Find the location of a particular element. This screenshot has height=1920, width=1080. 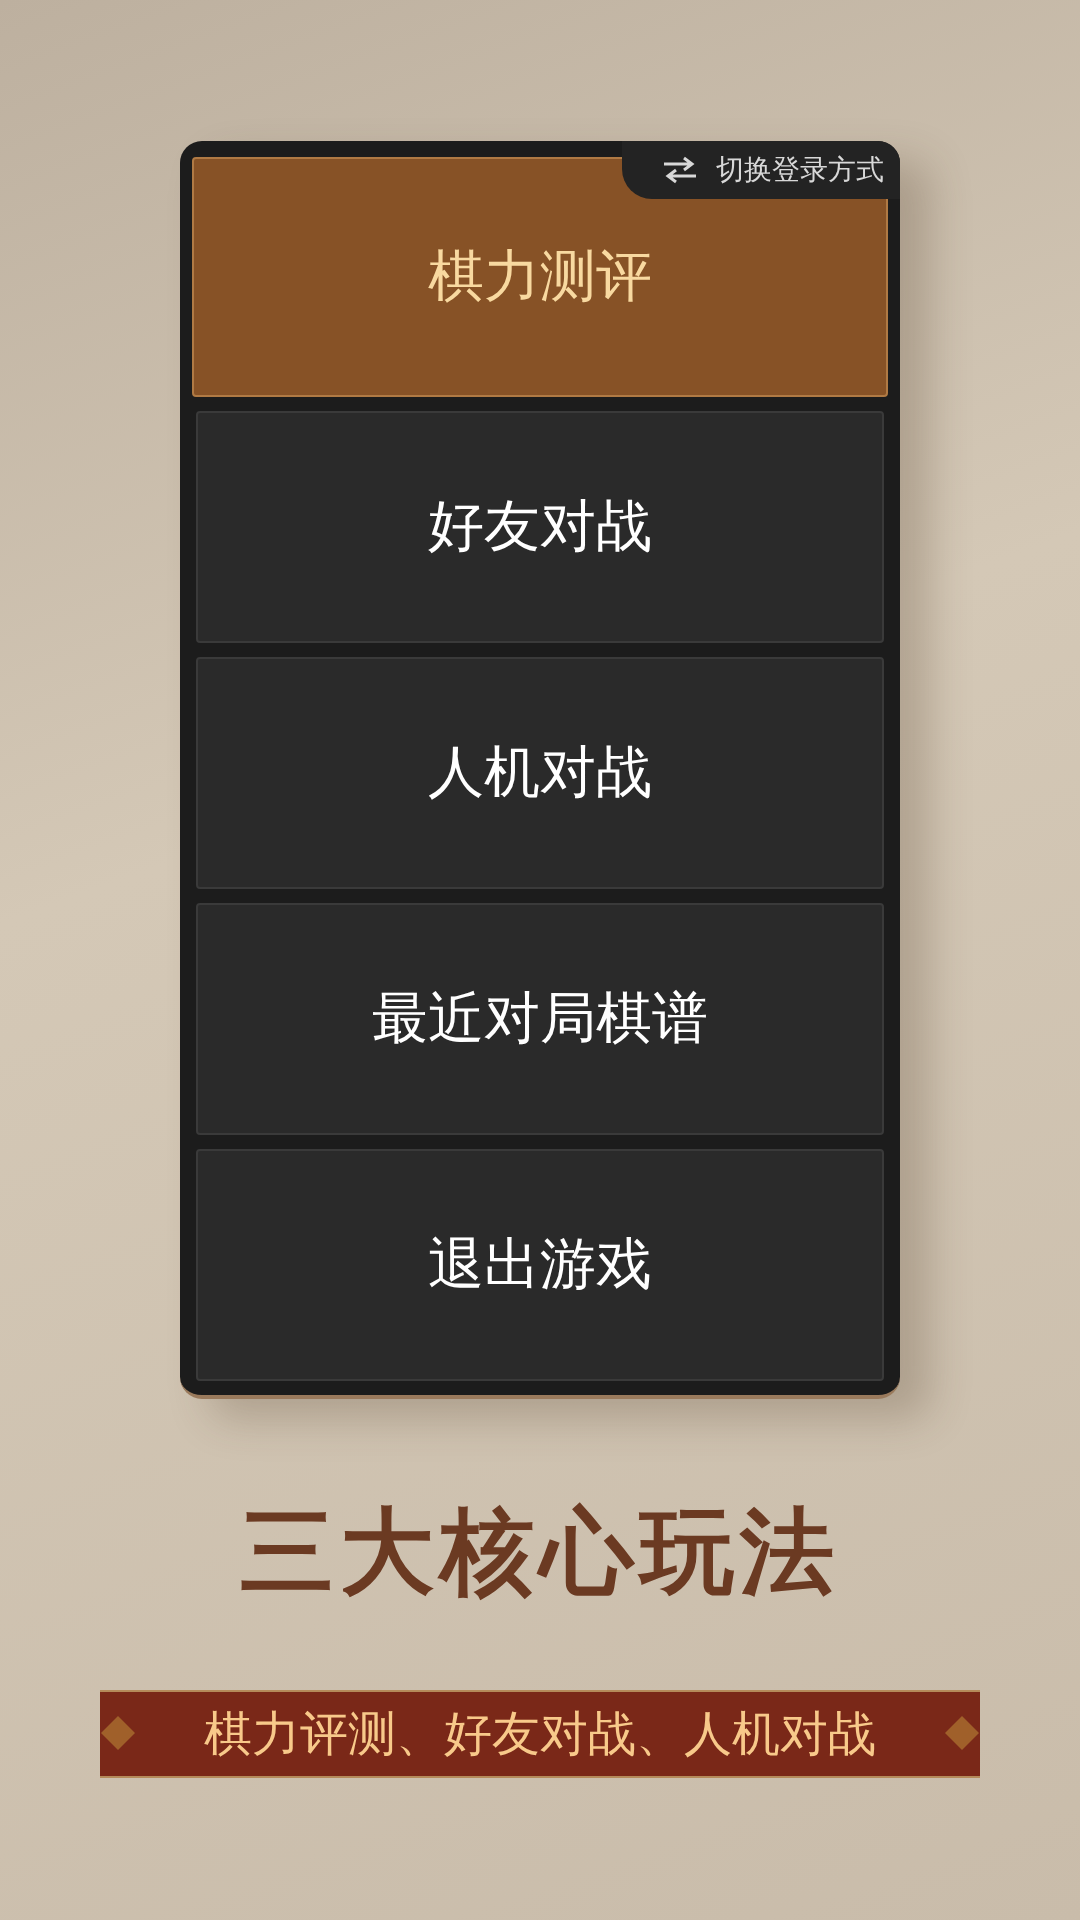

headline: 三大核心玩法 is located at coordinates (540, 1552).